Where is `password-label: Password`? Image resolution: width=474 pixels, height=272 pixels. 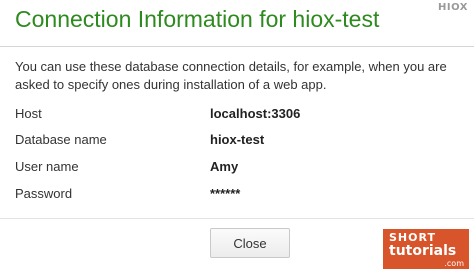 password-label: Password is located at coordinates (44, 193).